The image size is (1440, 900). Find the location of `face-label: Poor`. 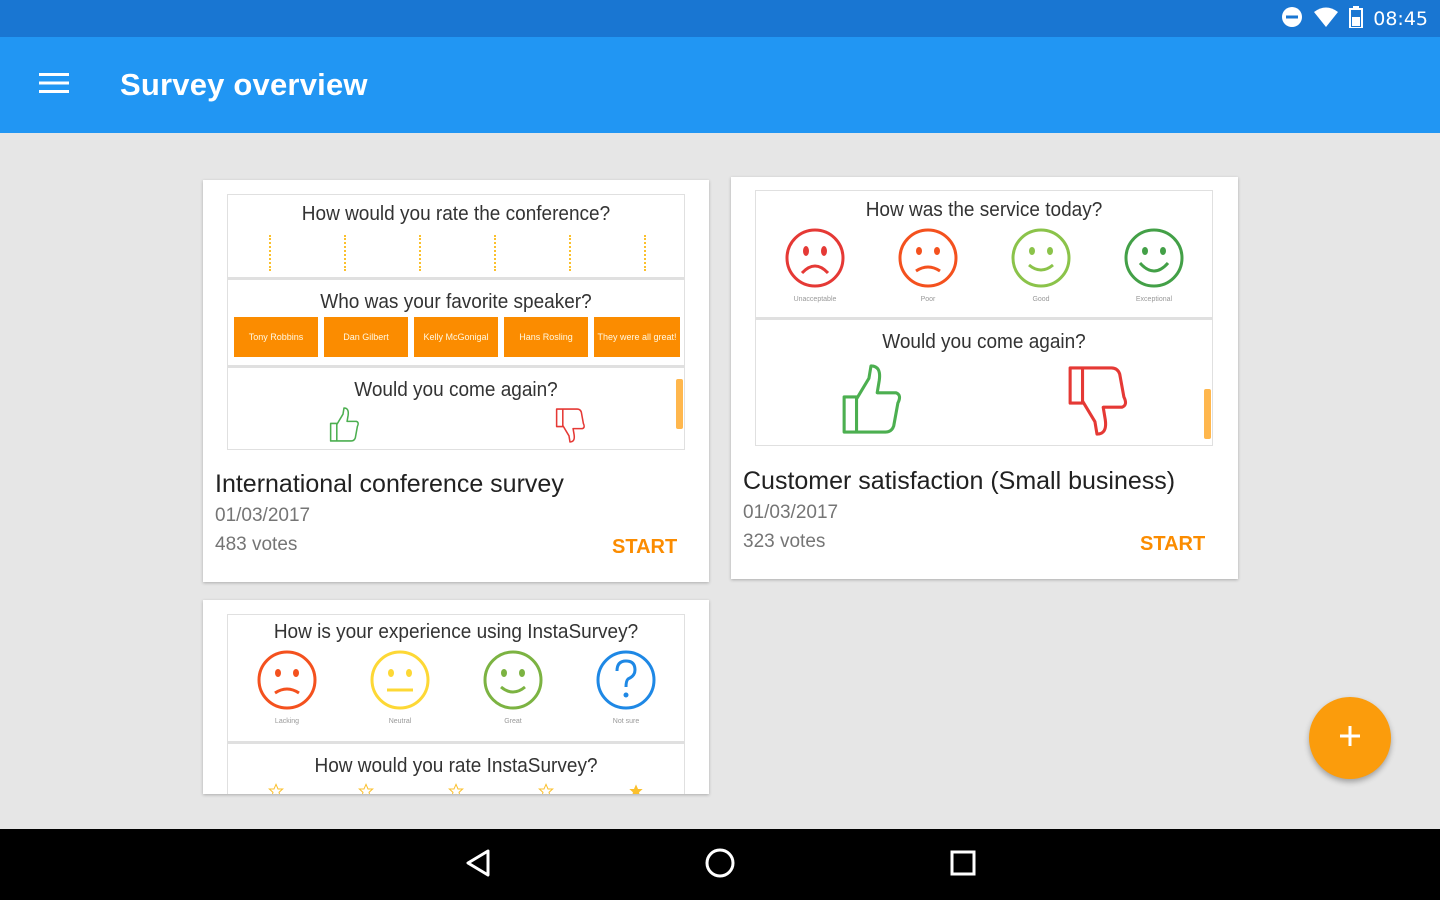

face-label: Poor is located at coordinates (928, 299).